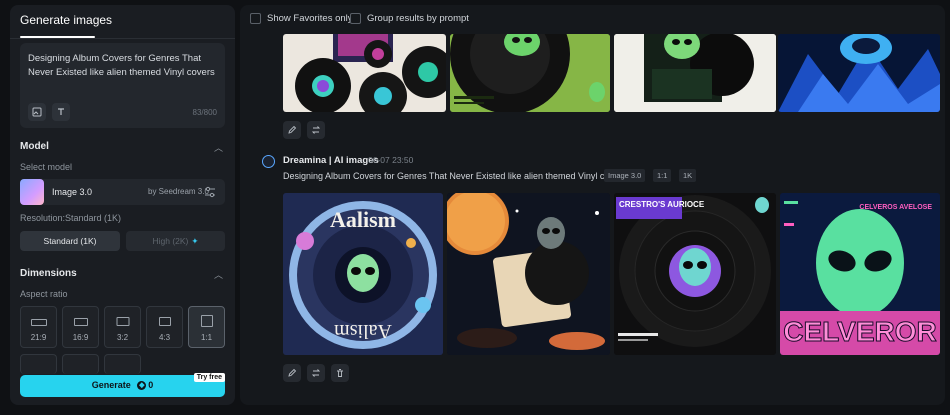 This screenshot has height=415, width=950. Describe the element at coordinates (151, 385) in the screenshot. I see `generate-cost: 0` at that location.